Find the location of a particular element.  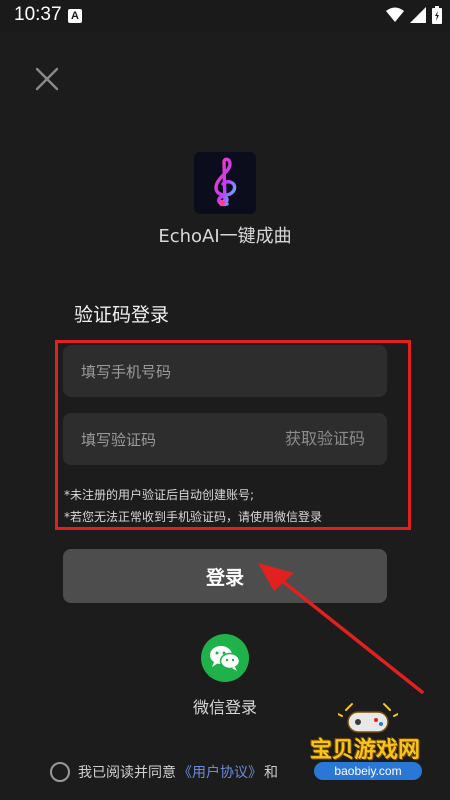

phone-field is located at coordinates (225, 372).